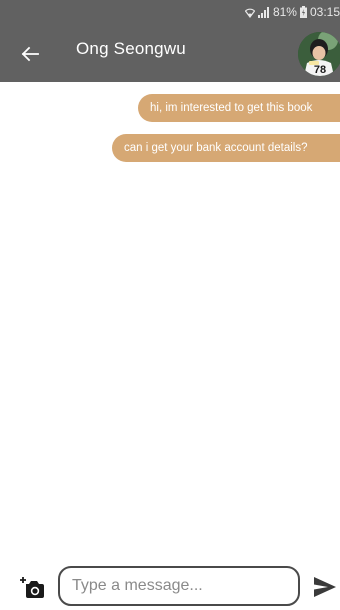 This screenshot has height=610, width=340. What do you see at coordinates (263, 12) in the screenshot?
I see `signal-icon` at bounding box center [263, 12].